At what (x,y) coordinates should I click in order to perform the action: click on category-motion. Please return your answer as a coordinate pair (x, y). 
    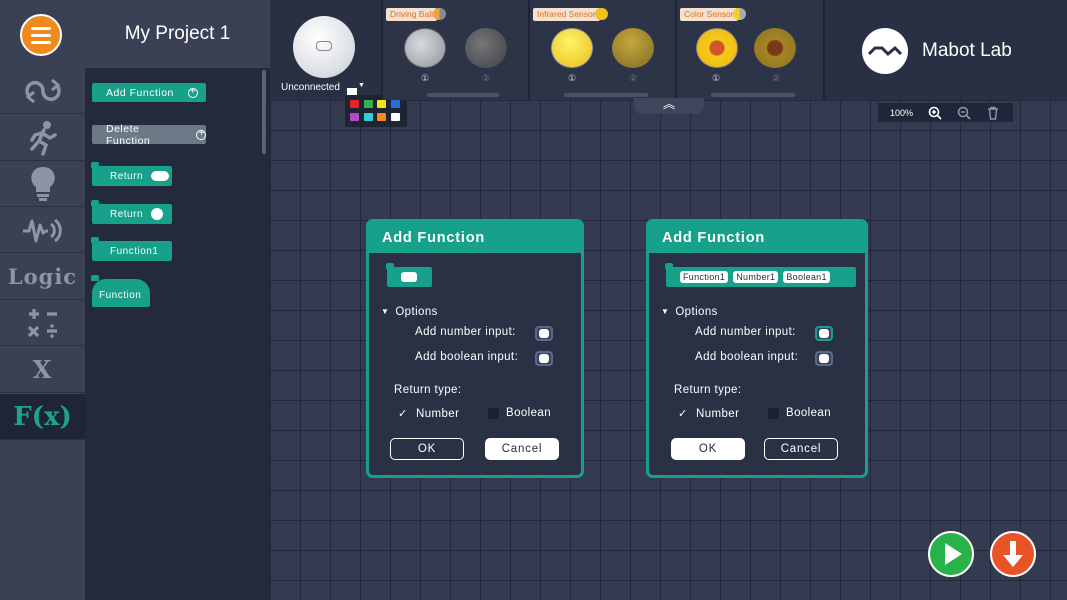
    Looking at the image, I should click on (42, 138).